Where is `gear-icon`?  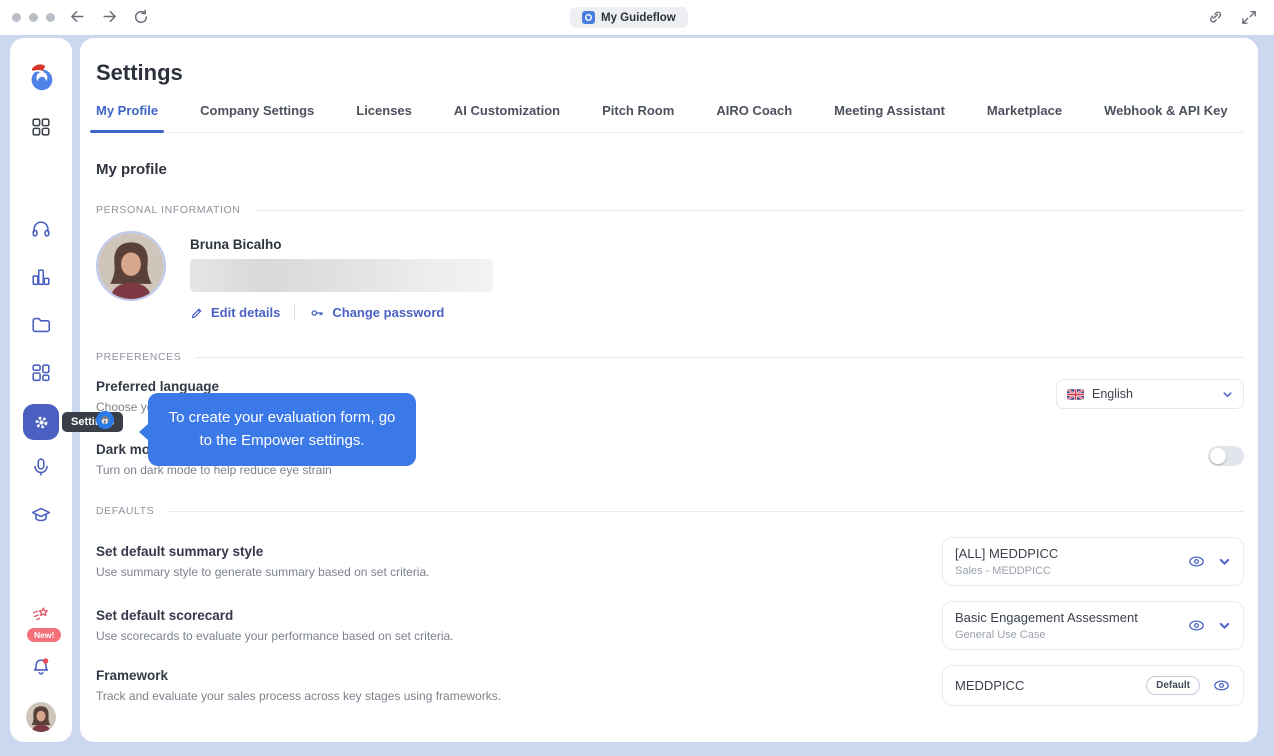 gear-icon is located at coordinates (41, 422).